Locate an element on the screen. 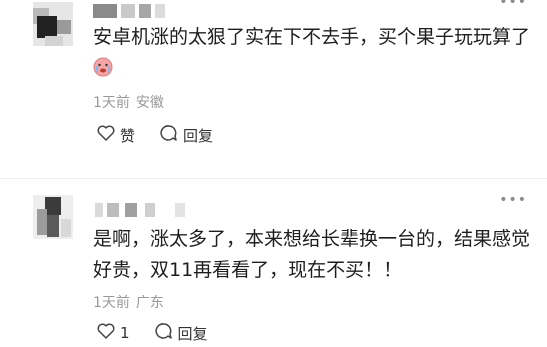  like-button: 1 is located at coordinates (113, 333).